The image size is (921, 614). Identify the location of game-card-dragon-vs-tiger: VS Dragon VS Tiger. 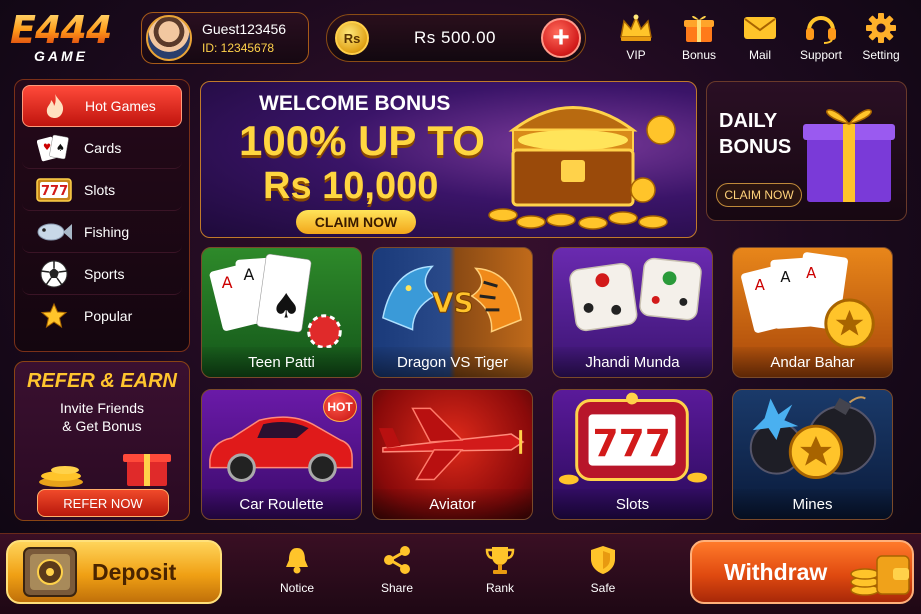
(452, 312).